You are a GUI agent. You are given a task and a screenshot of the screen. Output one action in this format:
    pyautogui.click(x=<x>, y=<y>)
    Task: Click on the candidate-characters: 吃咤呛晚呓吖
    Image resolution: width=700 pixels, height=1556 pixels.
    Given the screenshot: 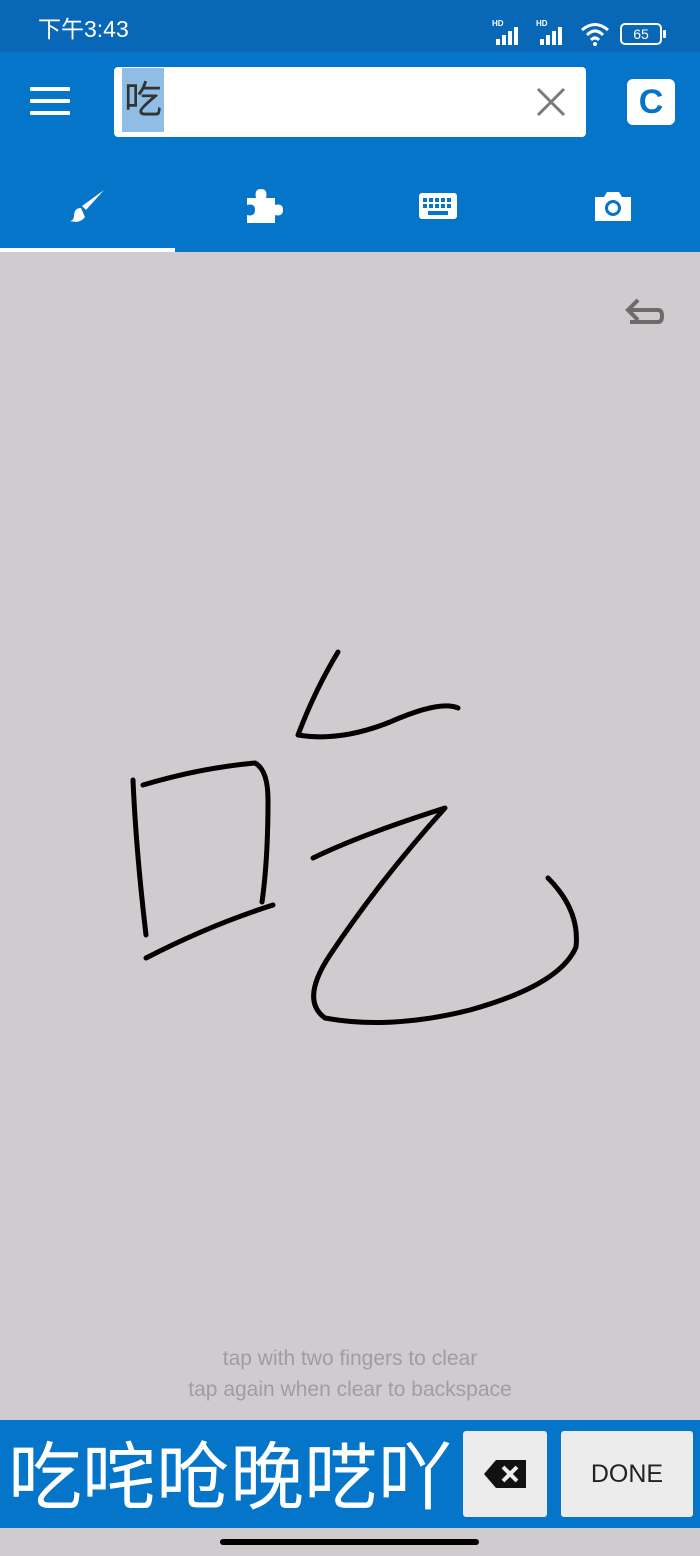 What is the action you would take?
    pyautogui.click(x=235, y=1478)
    